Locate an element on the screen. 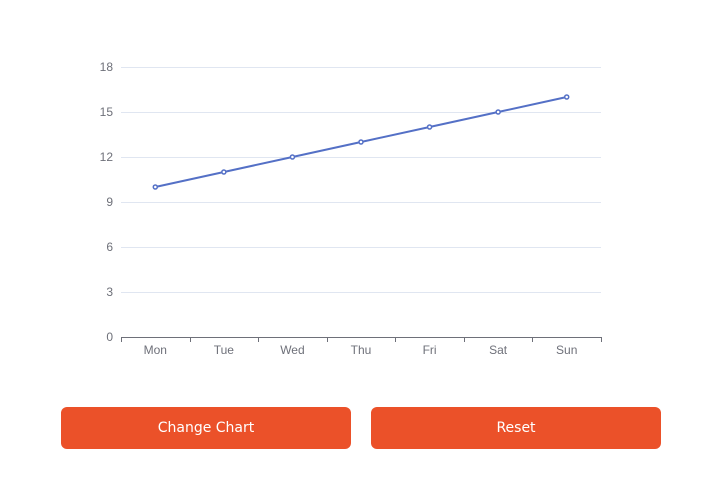  y-tick-label: 15 is located at coordinates (107, 112).